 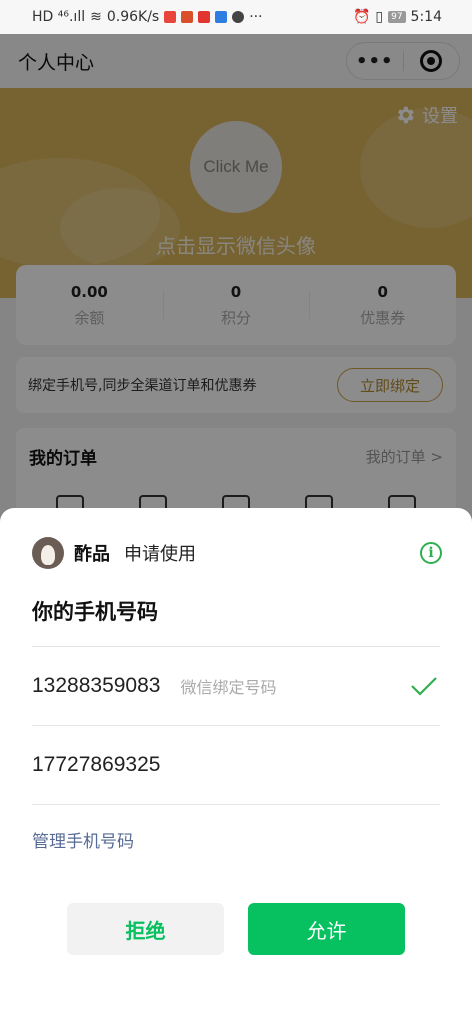 I want to click on app-name: 酢品, so click(x=92, y=554).